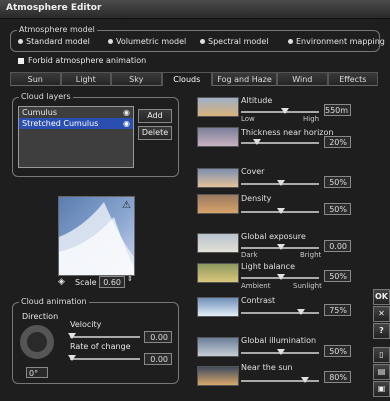  I want to click on near-sun-thumbnail, so click(218, 376).